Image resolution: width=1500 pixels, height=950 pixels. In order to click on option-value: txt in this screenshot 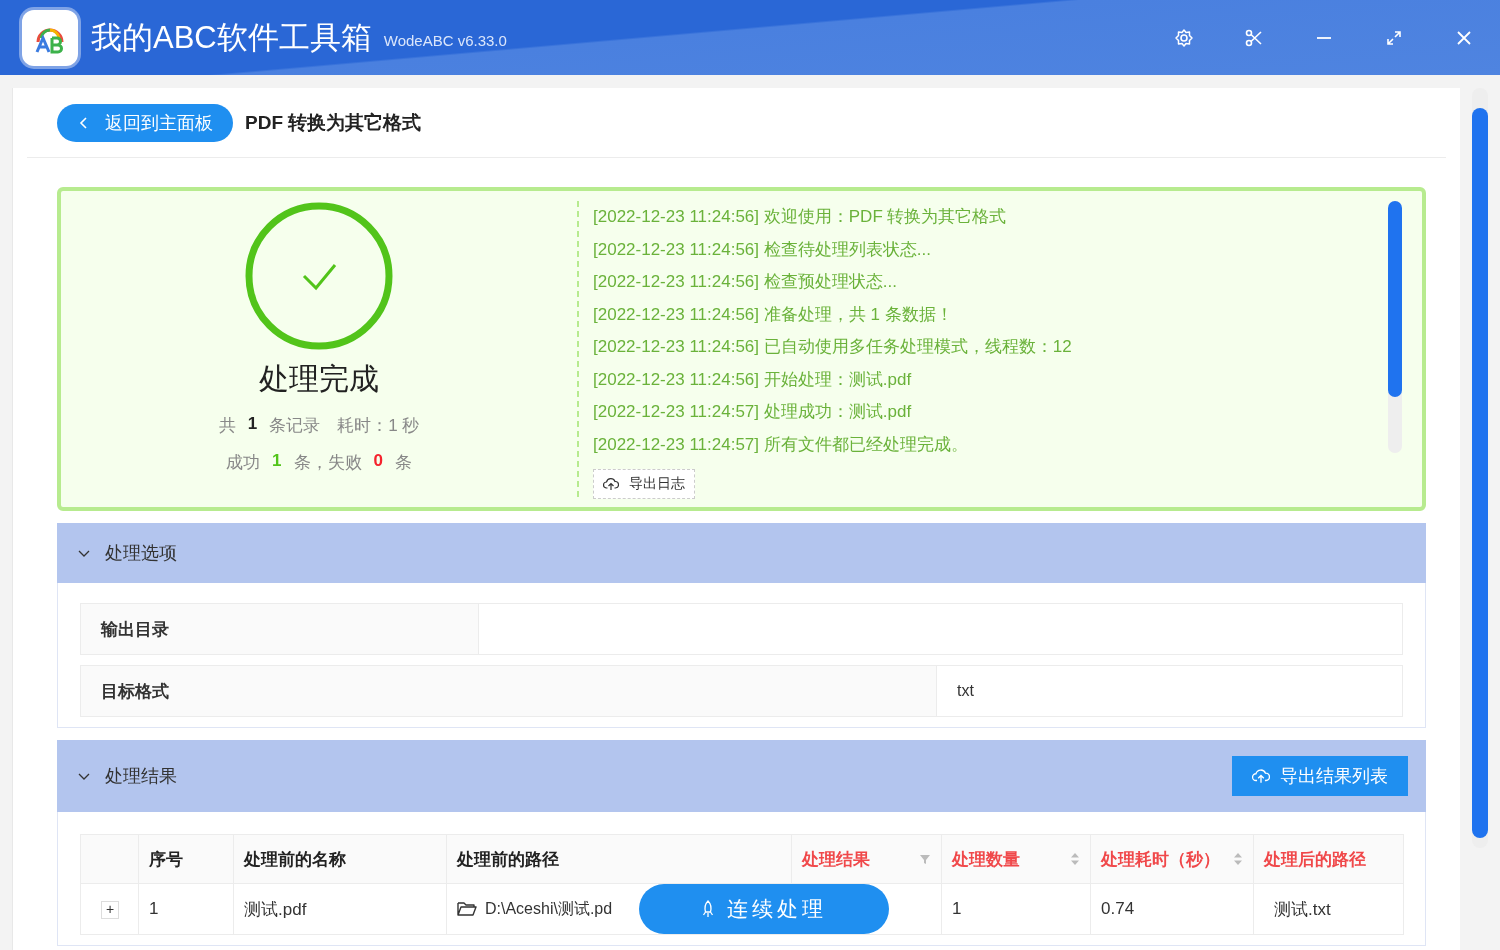, I will do `click(965, 691)`.